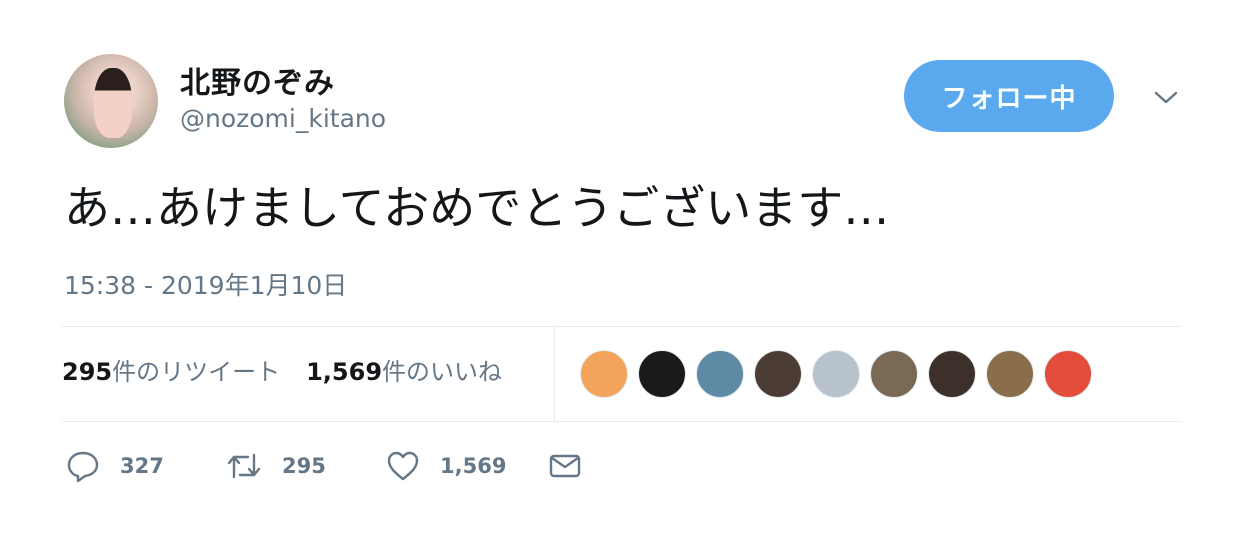  What do you see at coordinates (554, 374) in the screenshot?
I see `stats-separator` at bounding box center [554, 374].